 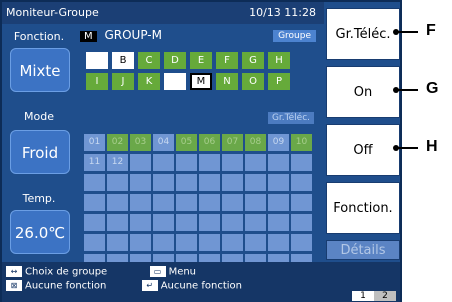 I want to click on page-indicator: 12, so click(x=374, y=296).